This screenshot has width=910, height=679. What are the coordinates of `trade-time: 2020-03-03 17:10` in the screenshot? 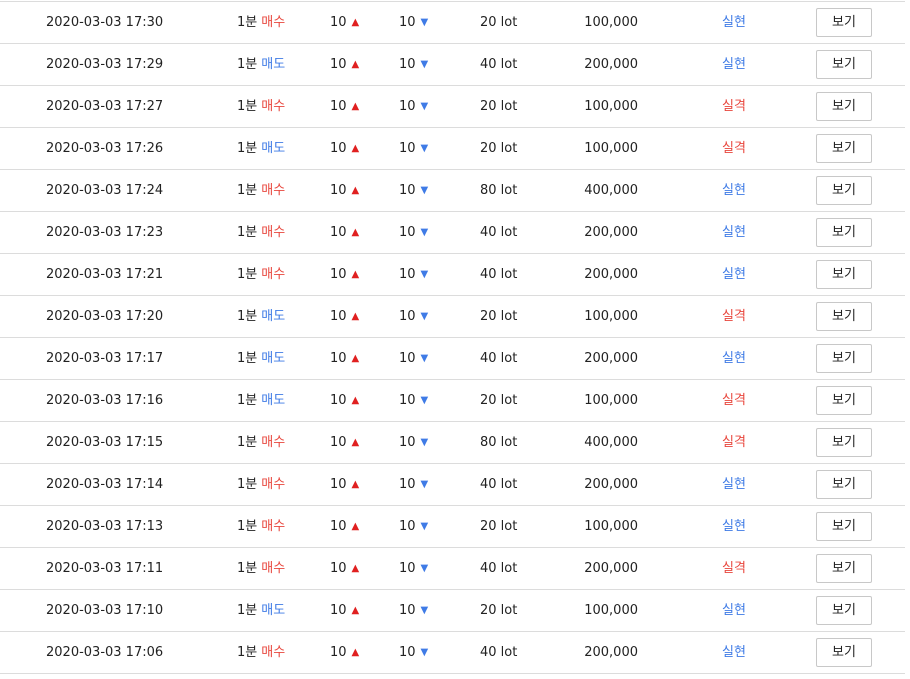 It's located at (105, 610).